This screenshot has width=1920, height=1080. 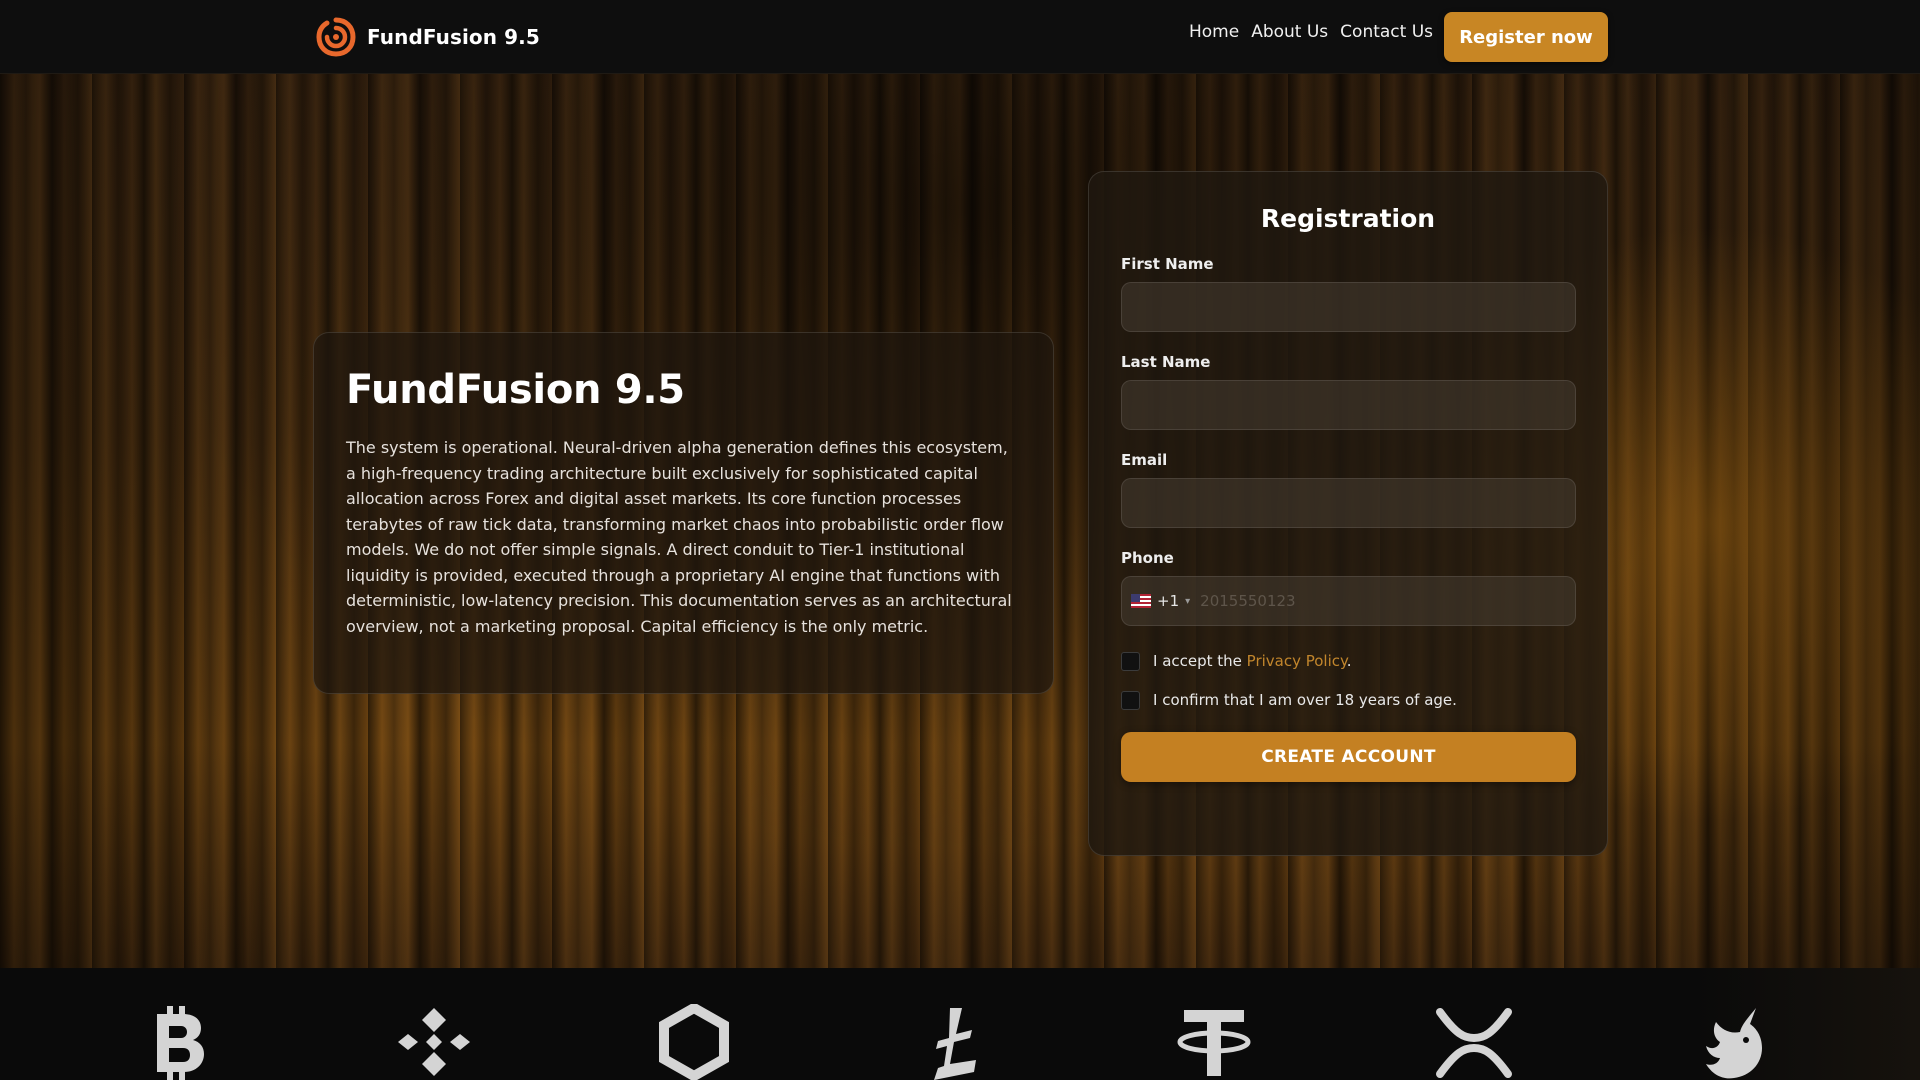 I want to click on phone-input, so click(x=1387, y=601).